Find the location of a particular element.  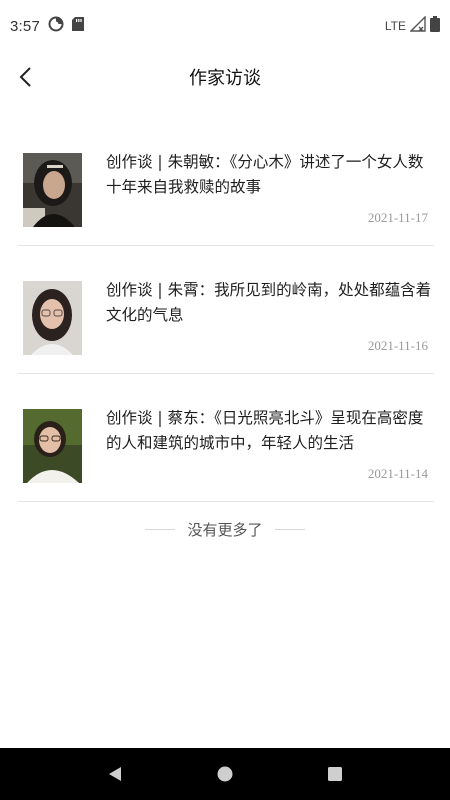

app-header: 作家访谈 is located at coordinates (225, 77).